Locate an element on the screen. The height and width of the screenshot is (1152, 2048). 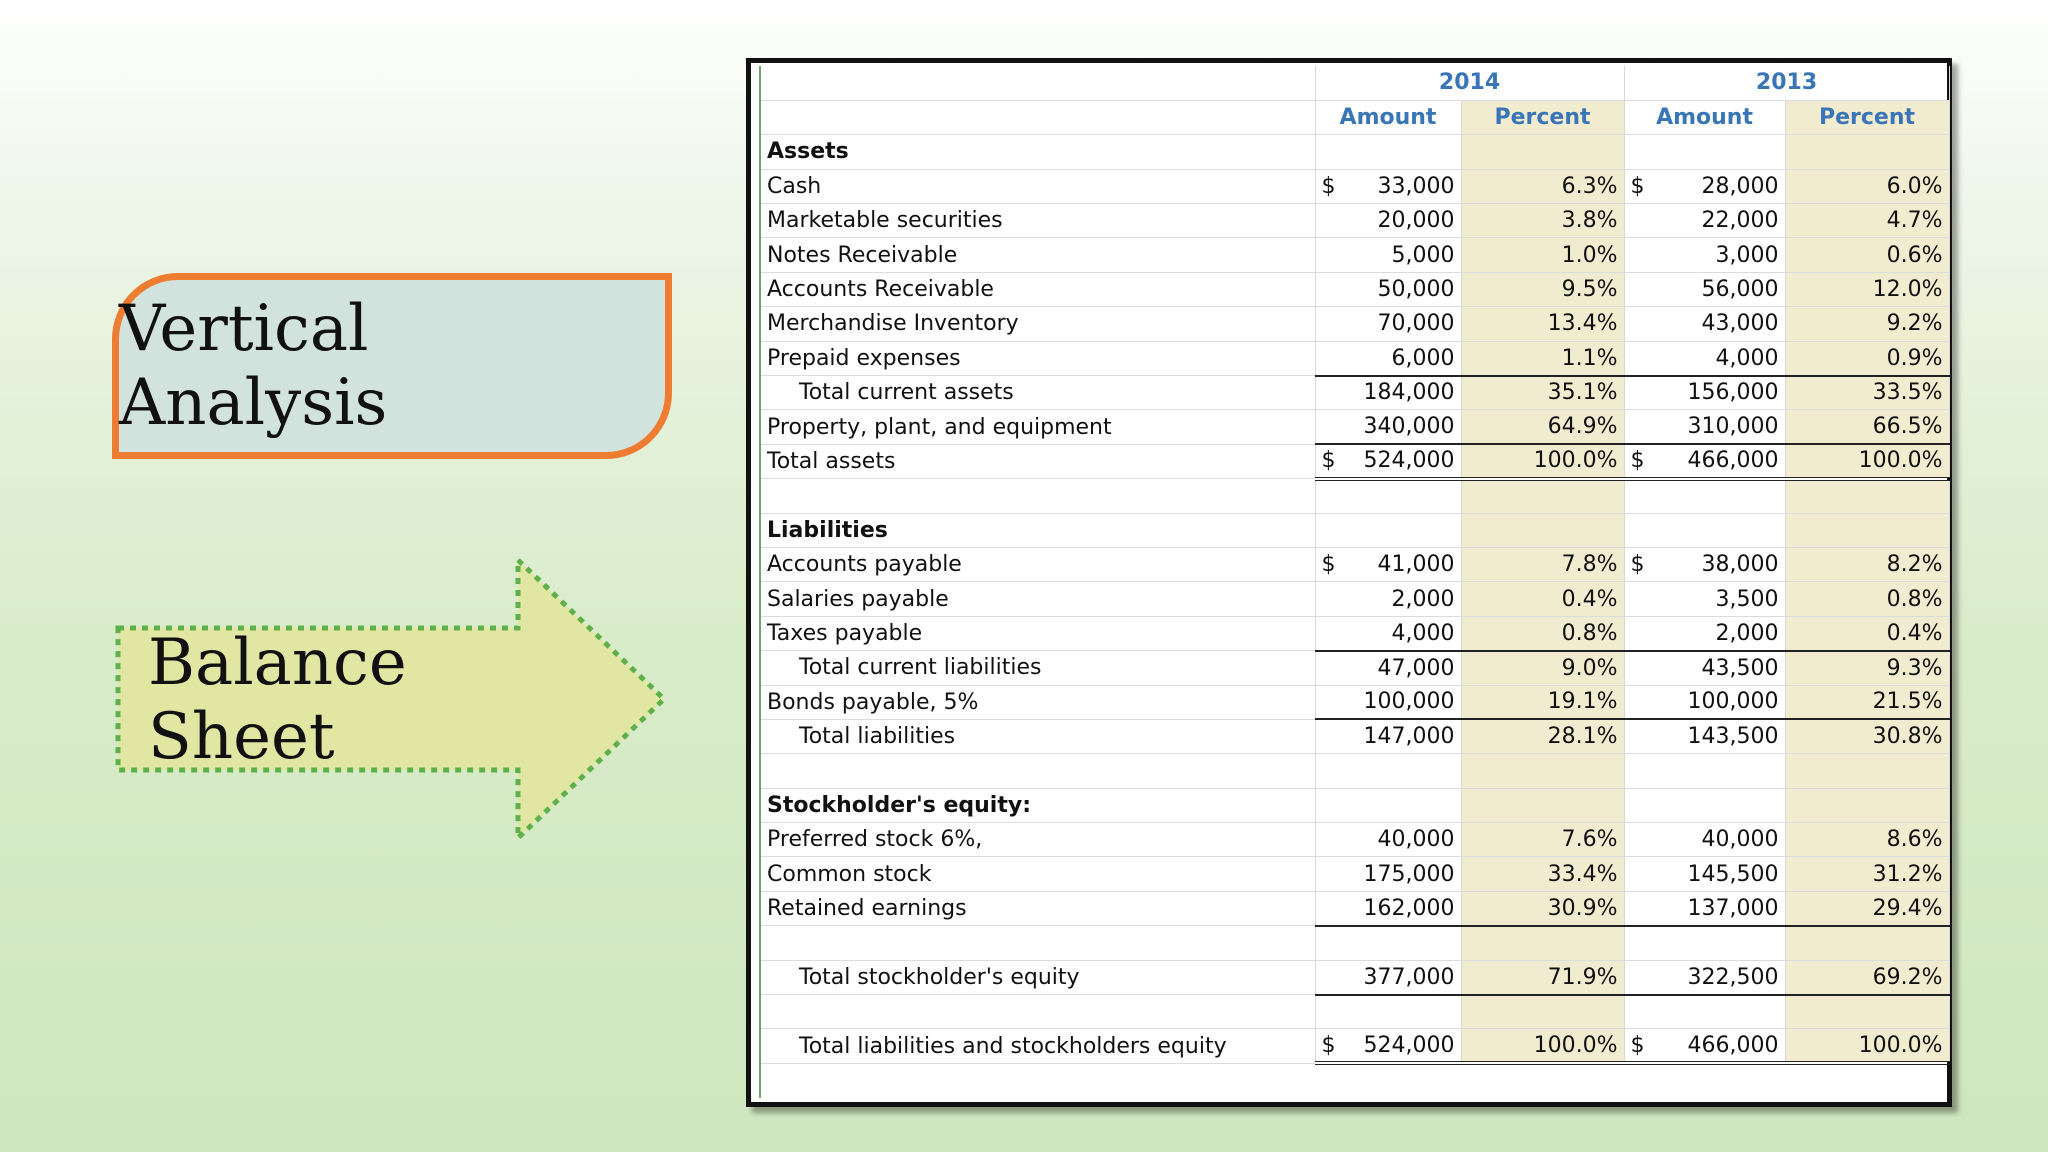
amount-2013-cell: 310,000 is located at coordinates (1705, 427).